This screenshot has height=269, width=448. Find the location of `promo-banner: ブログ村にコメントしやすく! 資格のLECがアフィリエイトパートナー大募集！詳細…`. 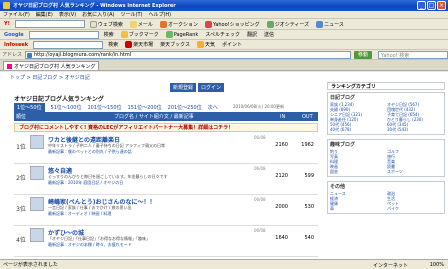

promo-banner: ブログ村にコメントしやすく! 資格のLECがアフィリエイトパートナー大募集！詳細… is located at coordinates (166, 127).